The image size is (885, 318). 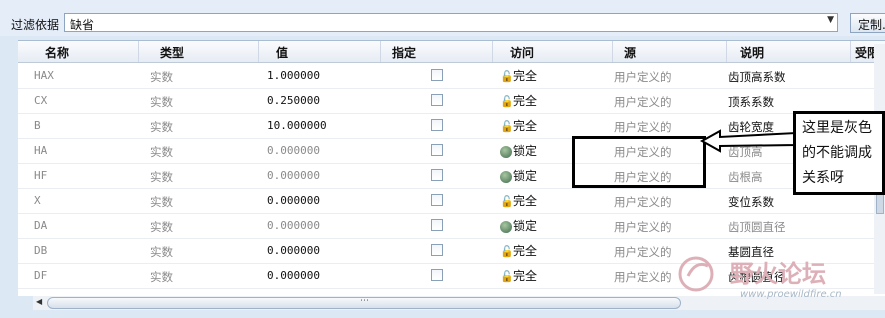 What do you see at coordinates (41, 225) in the screenshot?
I see `param-name: DA` at bounding box center [41, 225].